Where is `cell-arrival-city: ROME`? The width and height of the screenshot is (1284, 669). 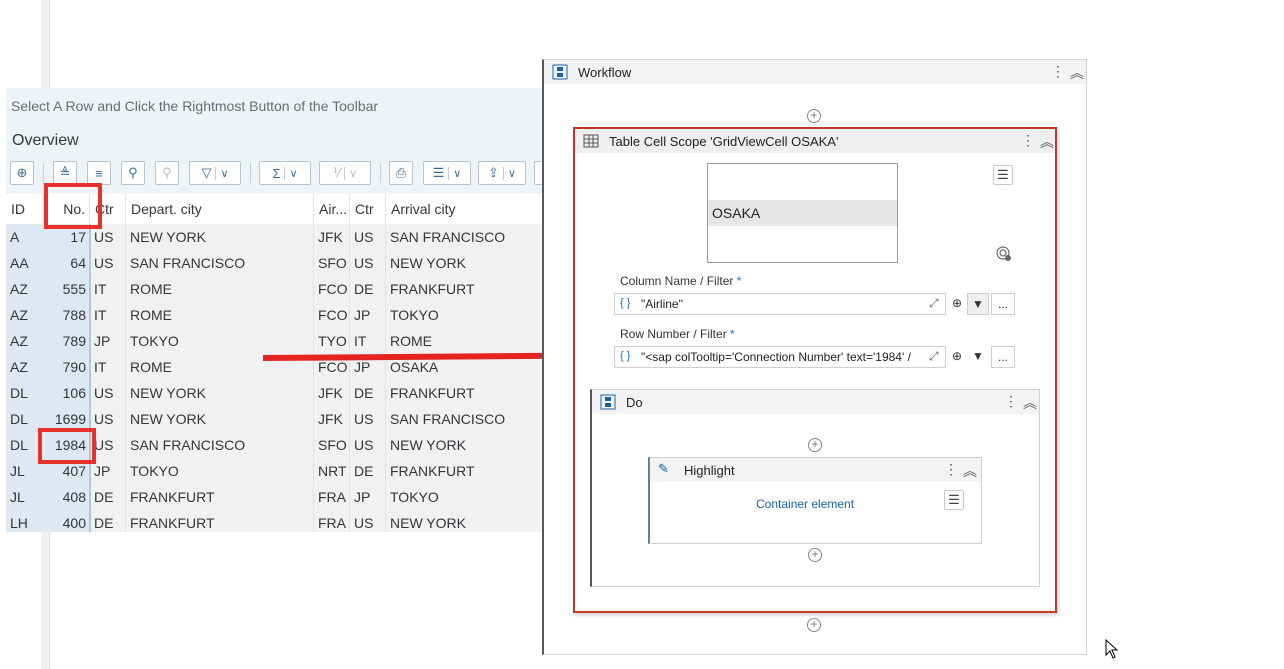
cell-arrival-city: ROME is located at coordinates (475, 341).